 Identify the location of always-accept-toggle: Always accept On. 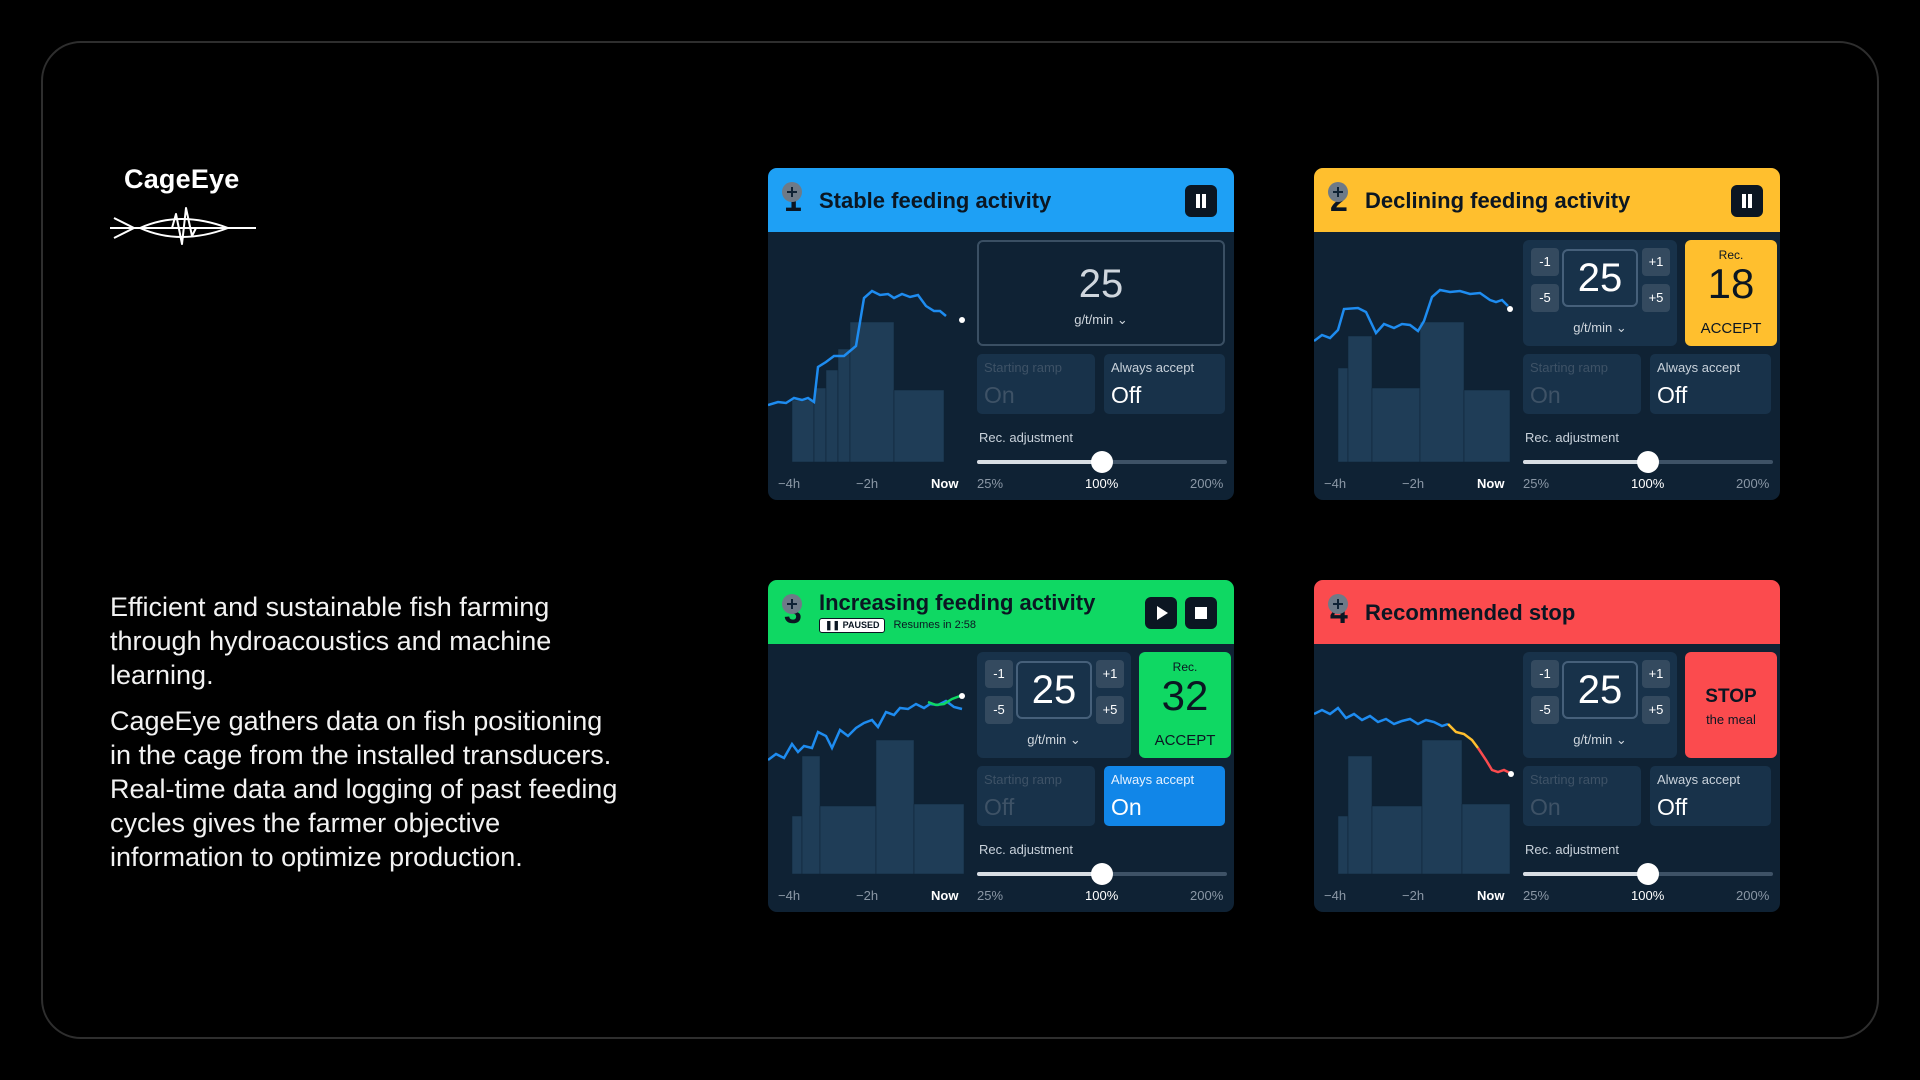
(1164, 796).